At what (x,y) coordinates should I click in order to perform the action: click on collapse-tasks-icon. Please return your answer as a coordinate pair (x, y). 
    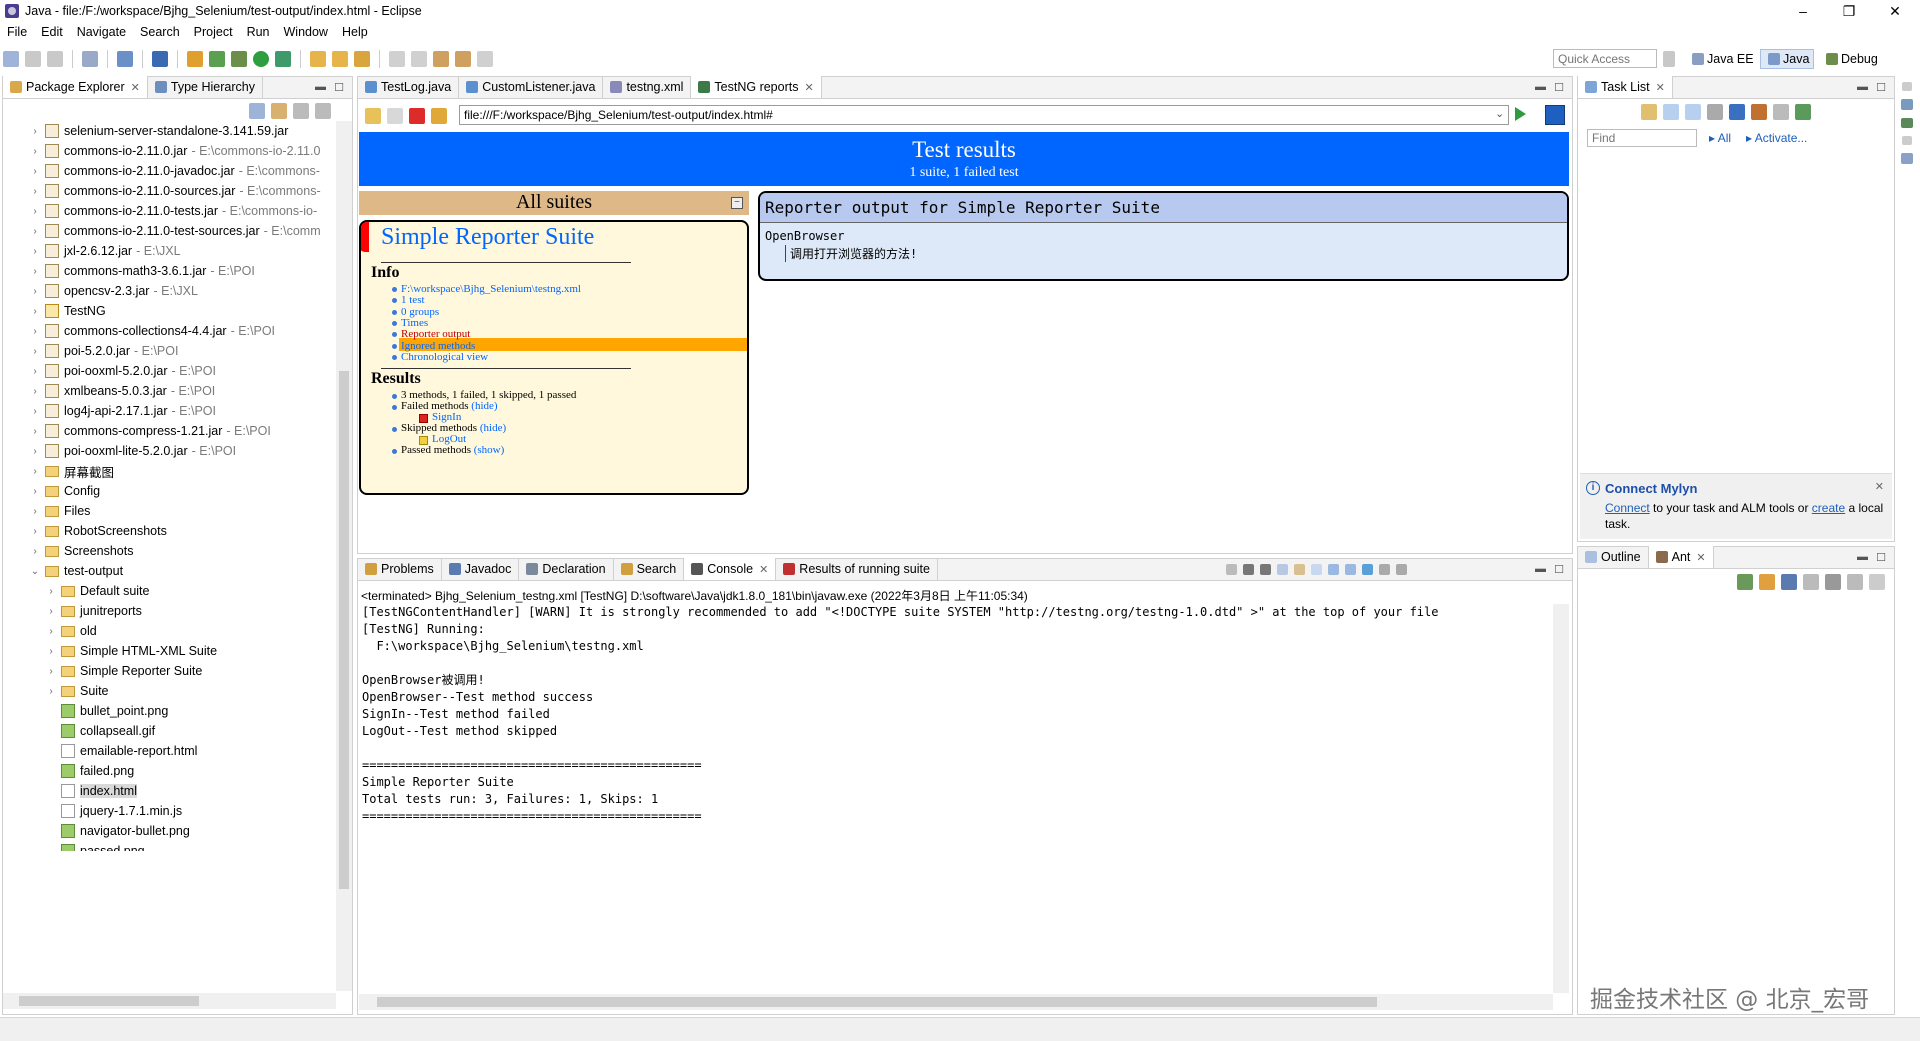
    Looking at the image, I should click on (1759, 112).